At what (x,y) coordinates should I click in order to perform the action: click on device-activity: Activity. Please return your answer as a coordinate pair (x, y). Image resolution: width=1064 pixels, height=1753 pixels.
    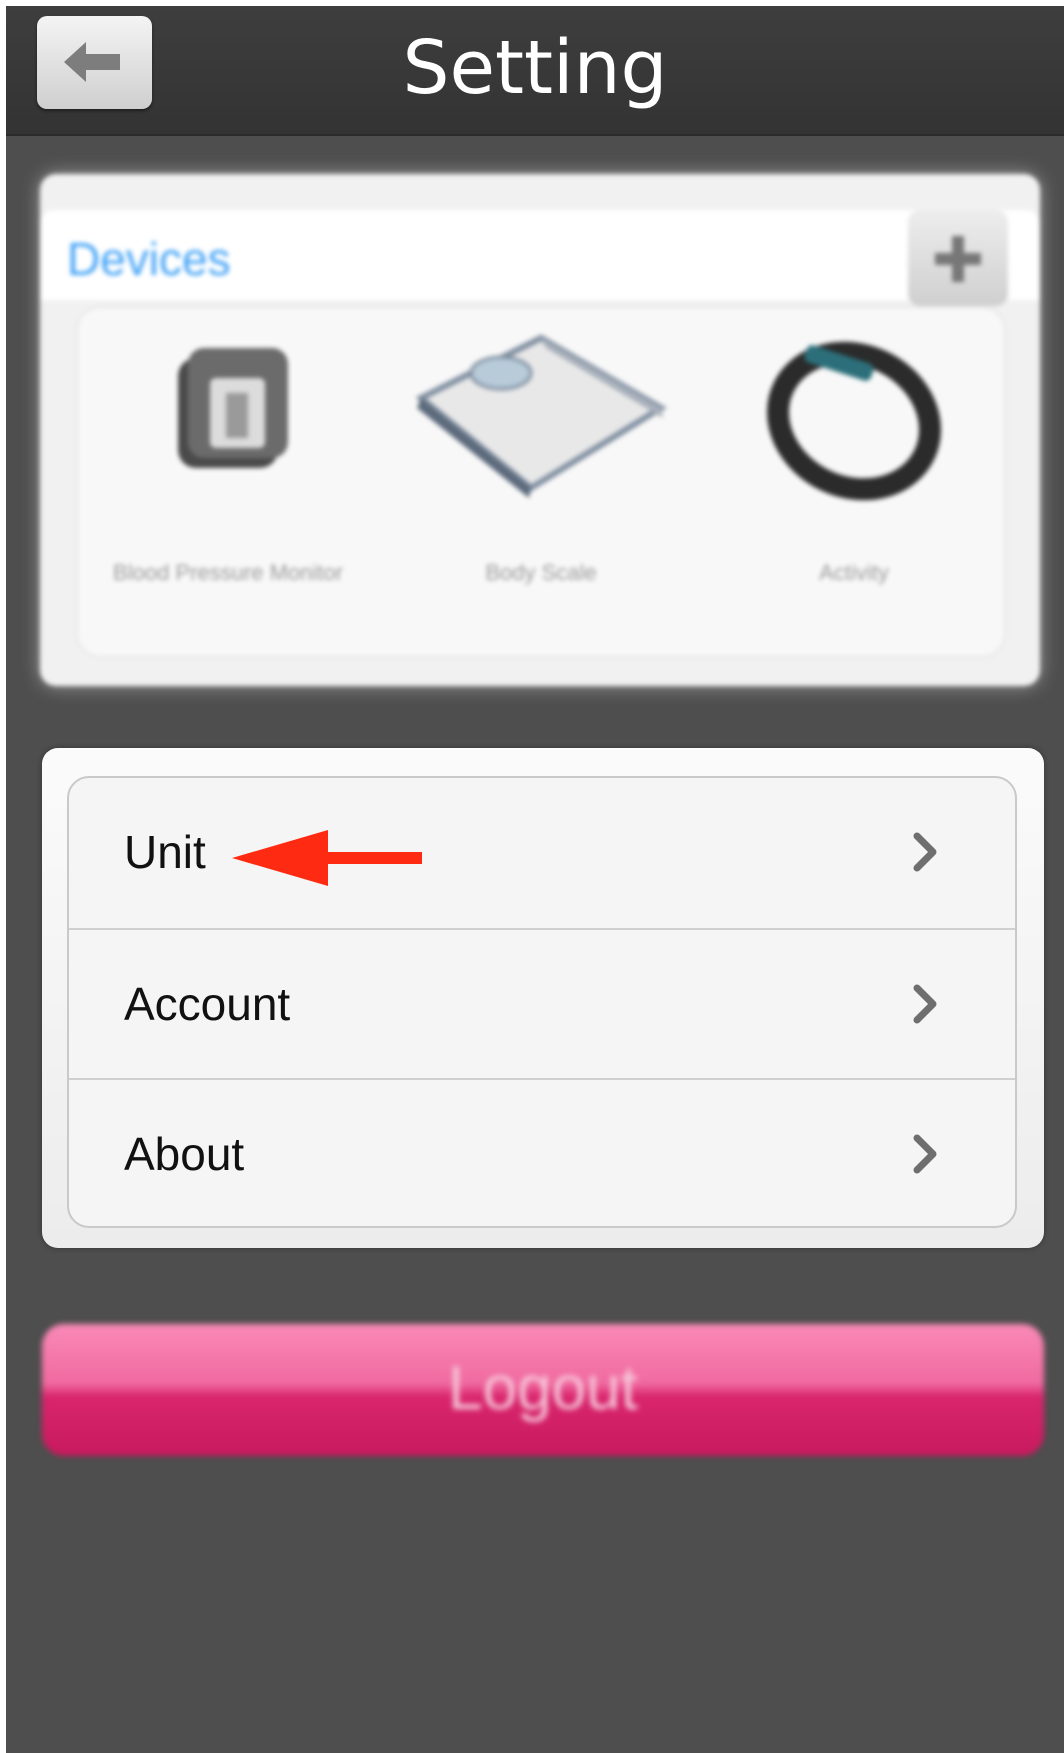
    Looking at the image, I should click on (854, 473).